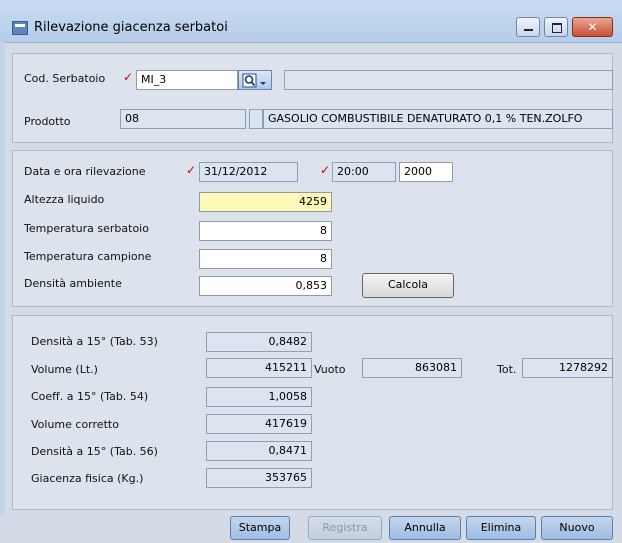 Image resolution: width=622 pixels, height=543 pixels. Describe the element at coordinates (408, 285) in the screenshot. I see `calcola-button: Calcola` at that location.